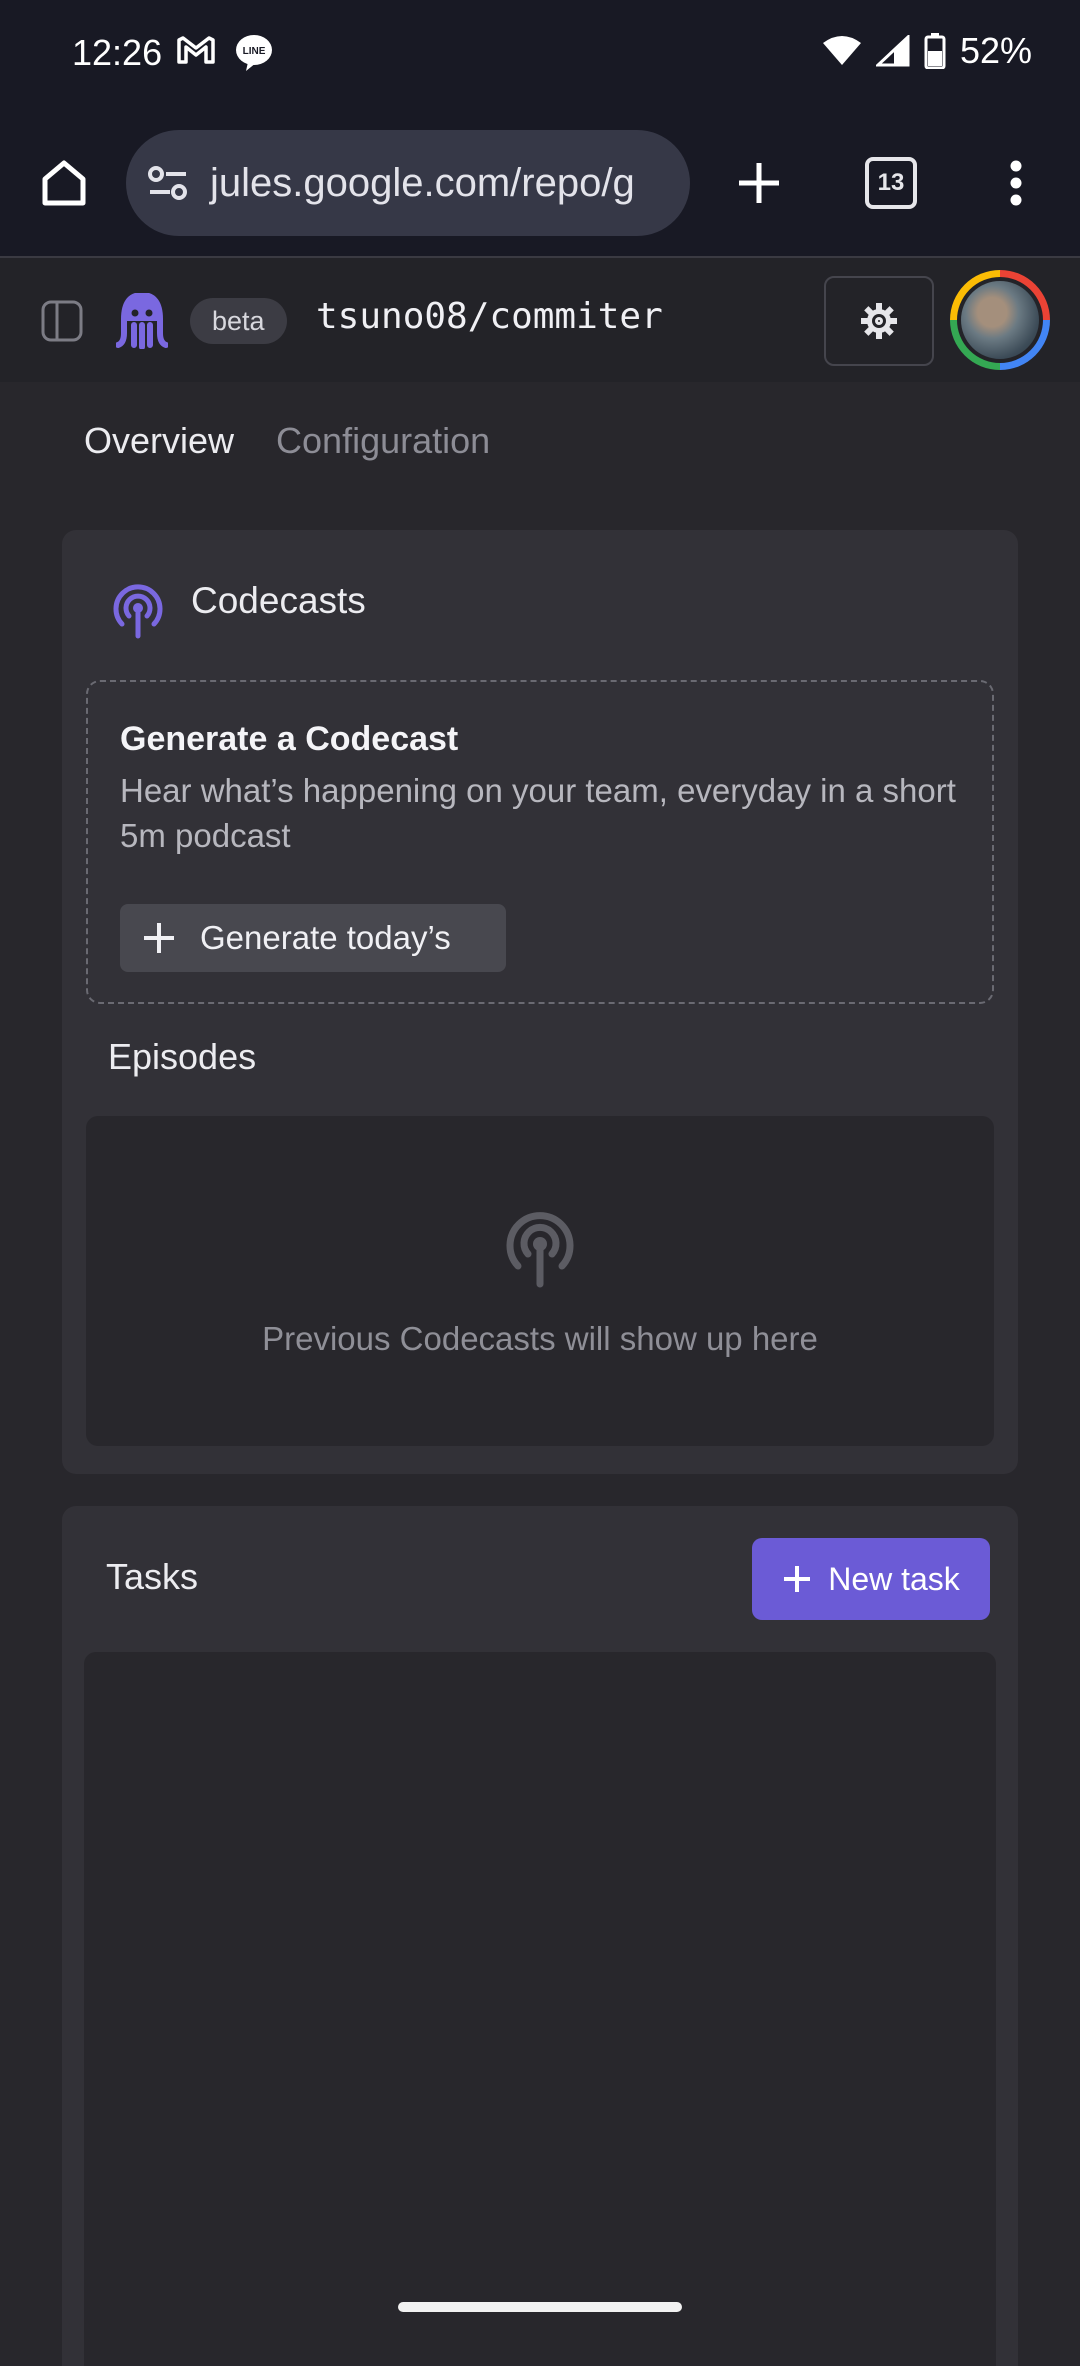 The height and width of the screenshot is (2366, 1080). Describe the element at coordinates (540, 1250) in the screenshot. I see `podcast-empty-icon` at that location.